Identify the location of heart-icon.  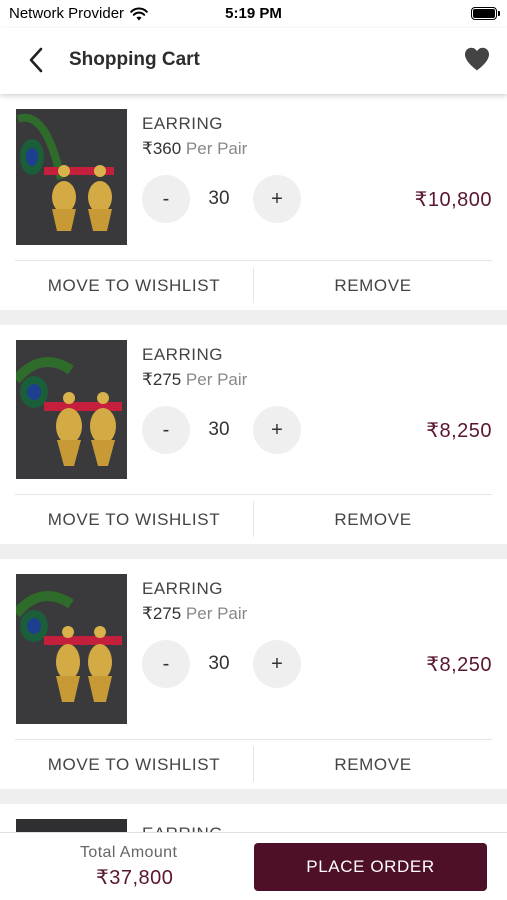
(477, 59).